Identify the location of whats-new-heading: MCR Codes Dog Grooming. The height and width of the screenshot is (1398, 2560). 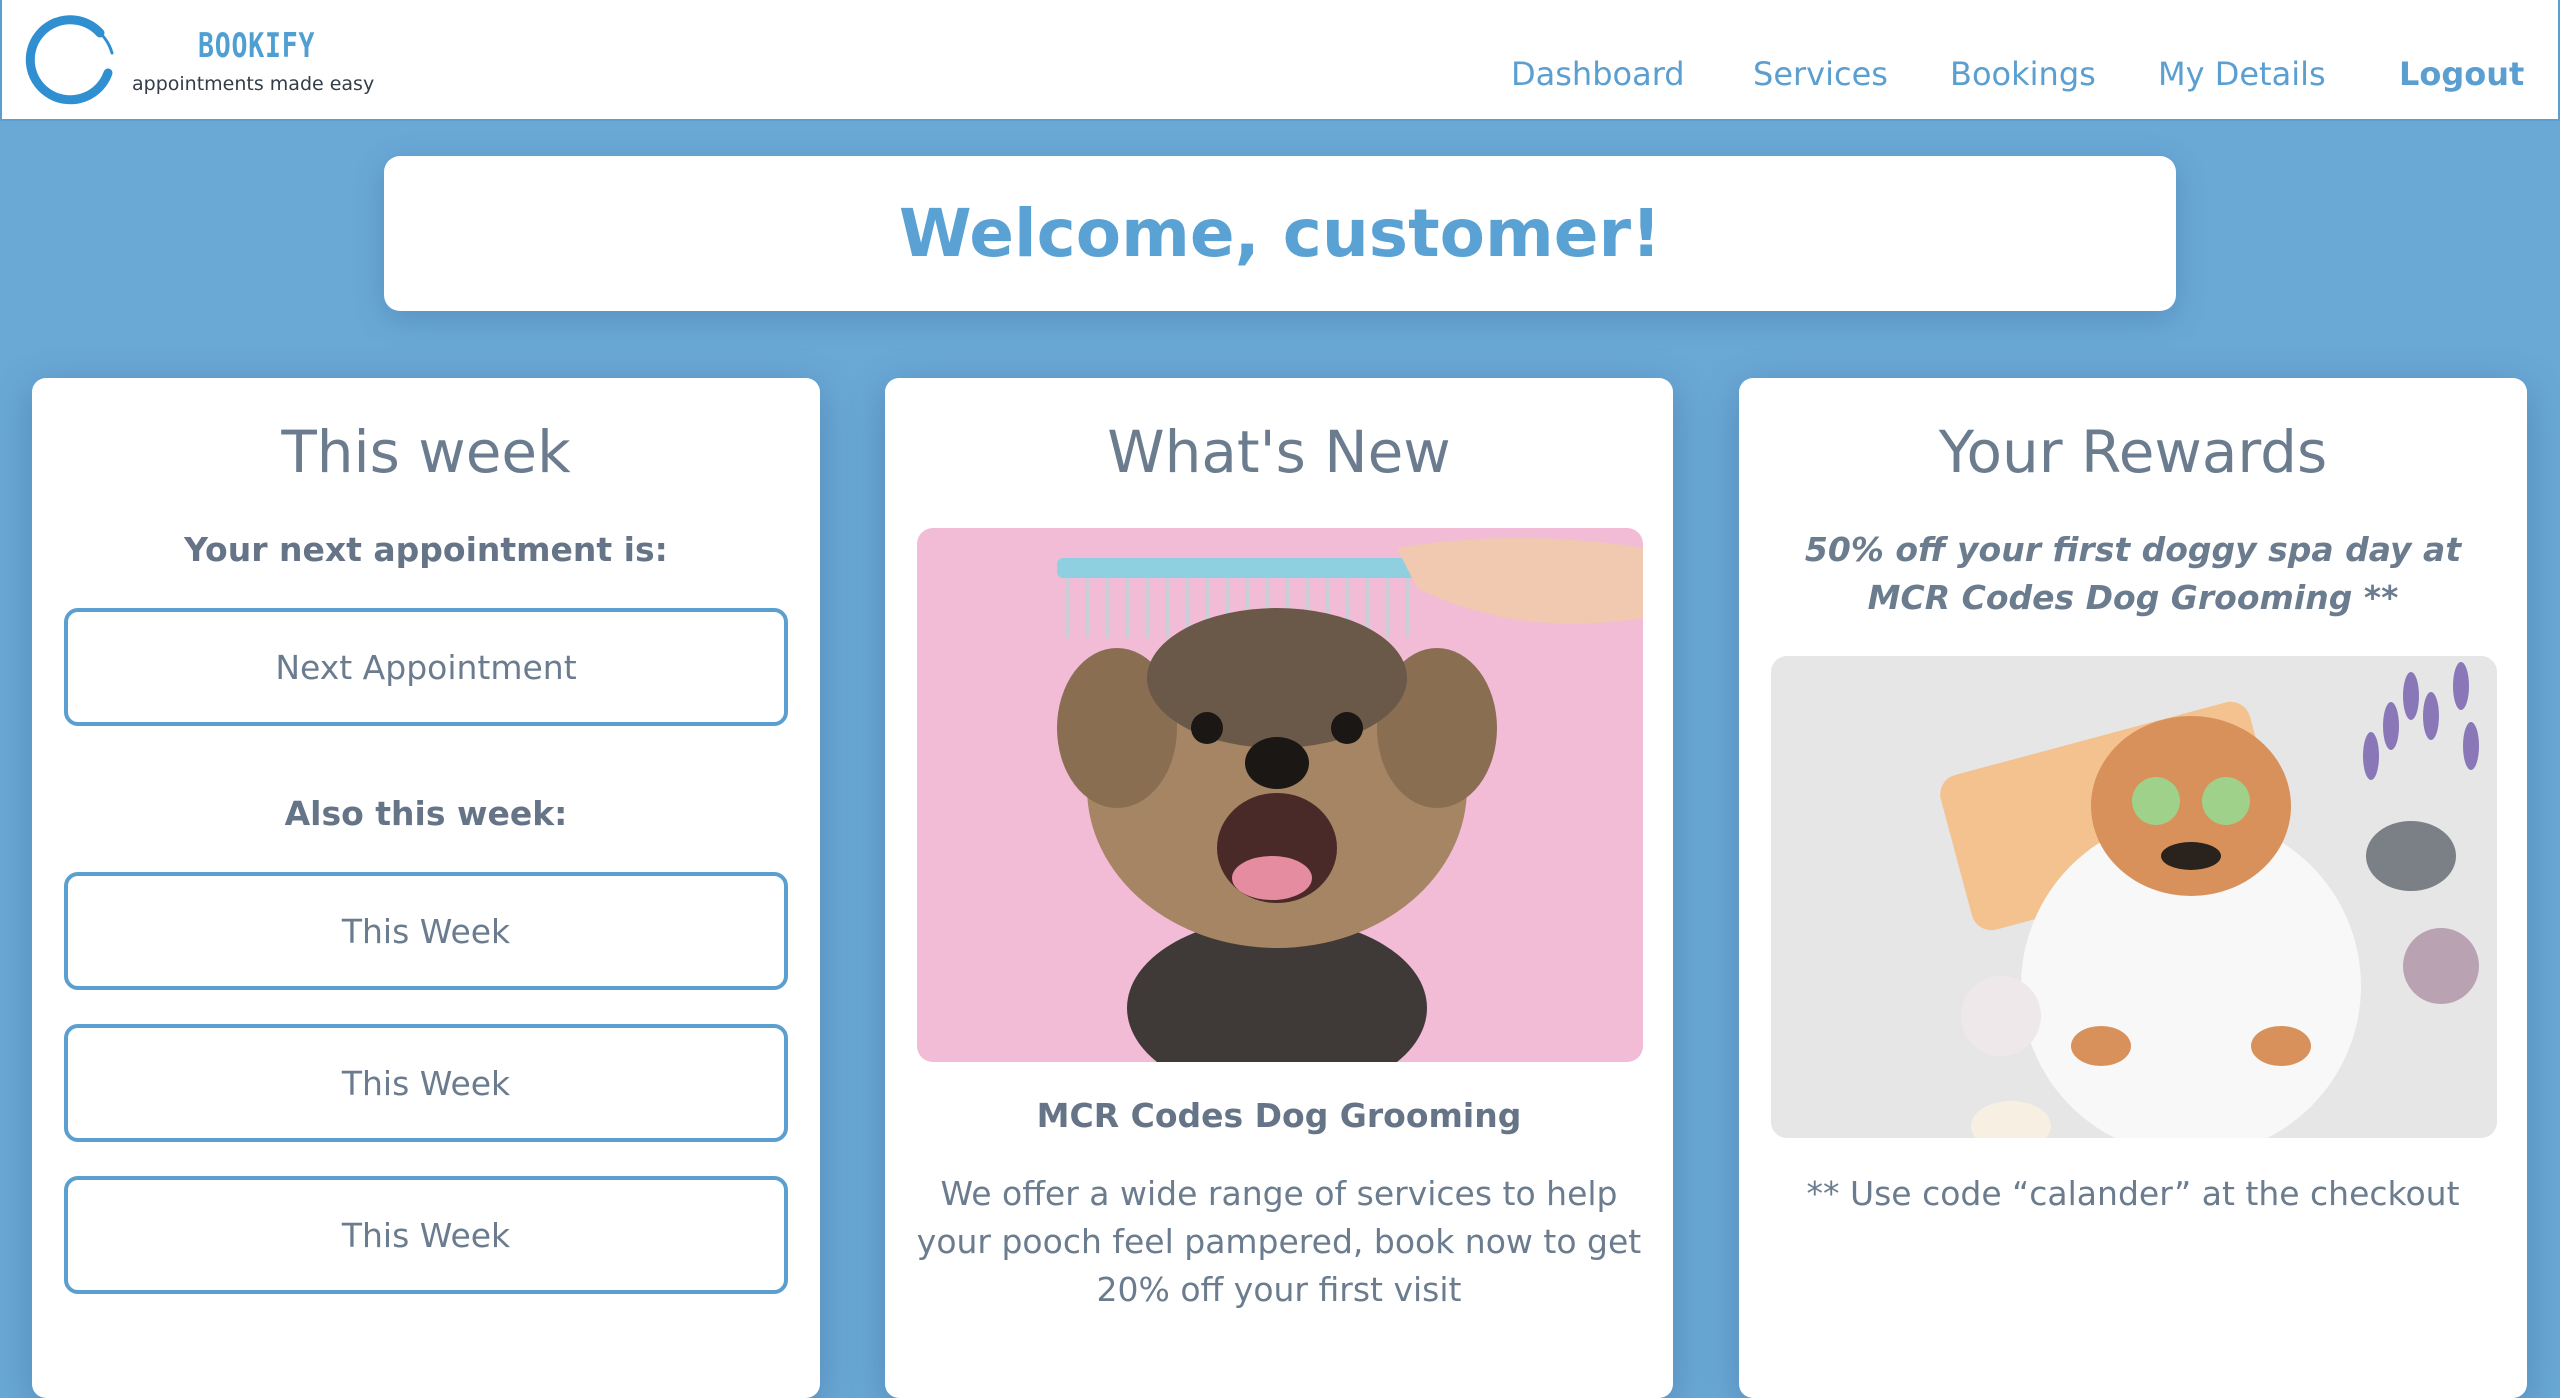
(1279, 1115).